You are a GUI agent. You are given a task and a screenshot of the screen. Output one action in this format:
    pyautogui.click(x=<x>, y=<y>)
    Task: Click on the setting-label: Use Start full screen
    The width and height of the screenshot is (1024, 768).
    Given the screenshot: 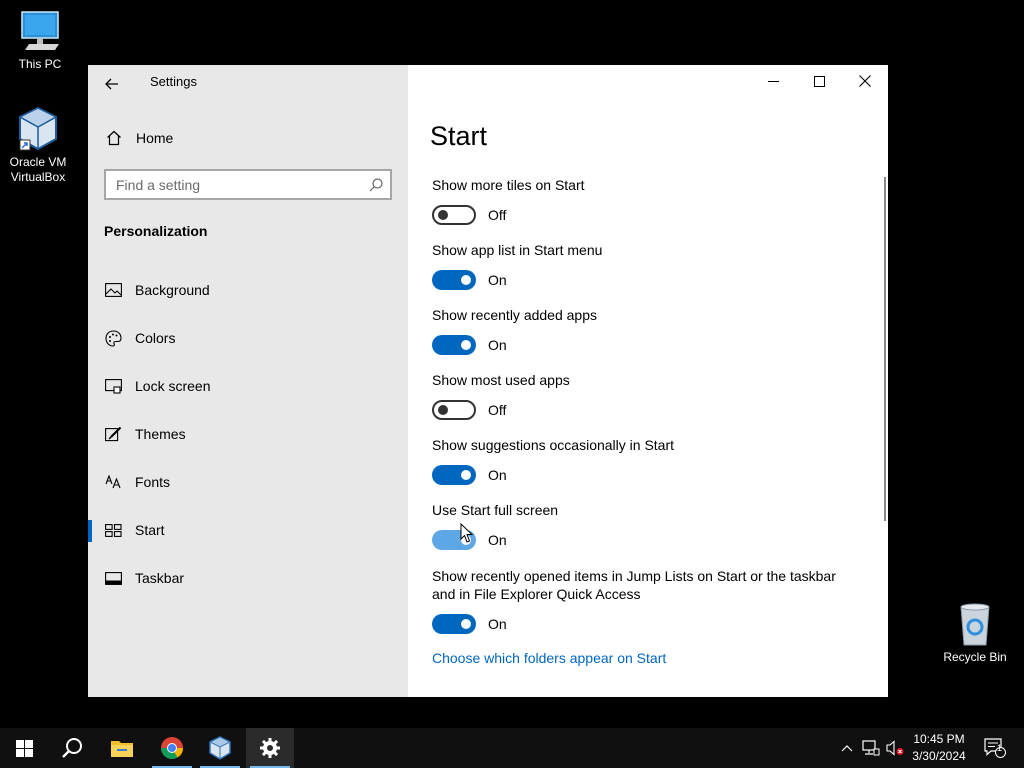 What is the action you would take?
    pyautogui.click(x=495, y=510)
    